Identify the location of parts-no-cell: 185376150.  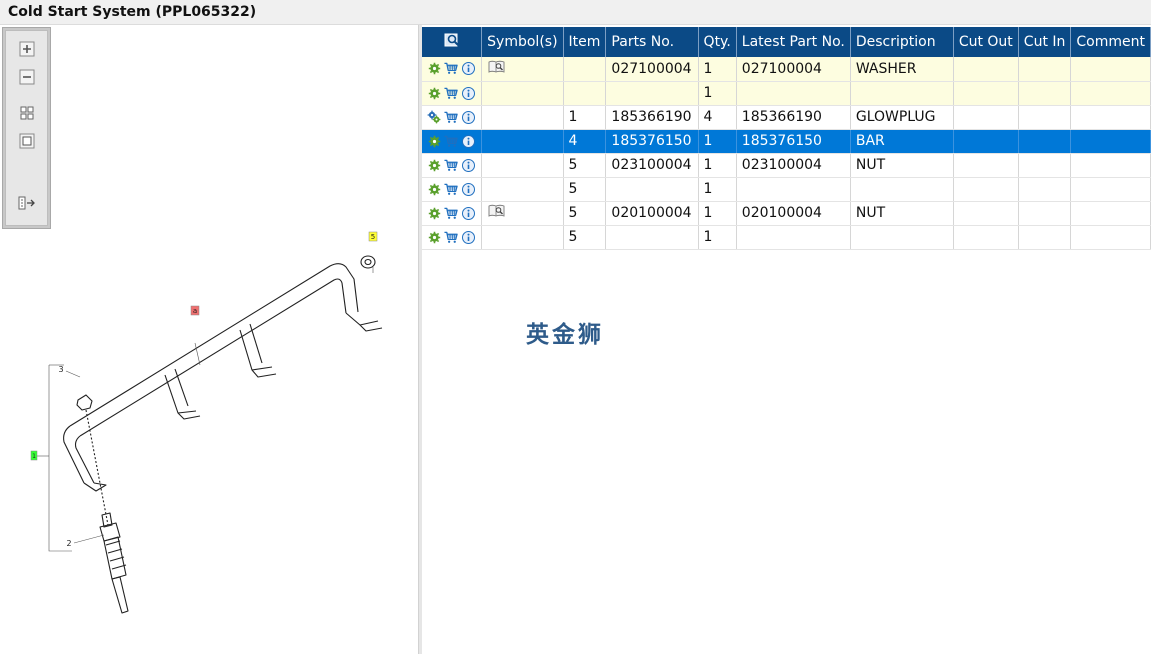
(652, 141).